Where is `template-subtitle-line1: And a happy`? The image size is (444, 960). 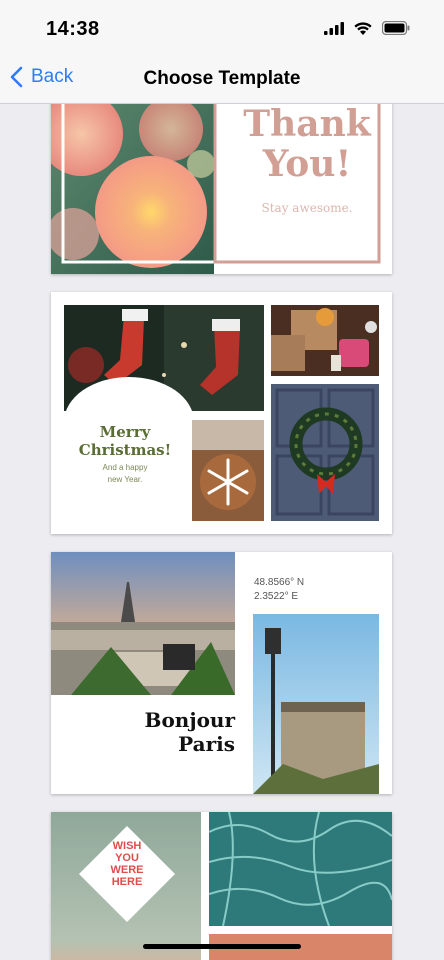
template-subtitle-line1: And a happy is located at coordinates (125, 467).